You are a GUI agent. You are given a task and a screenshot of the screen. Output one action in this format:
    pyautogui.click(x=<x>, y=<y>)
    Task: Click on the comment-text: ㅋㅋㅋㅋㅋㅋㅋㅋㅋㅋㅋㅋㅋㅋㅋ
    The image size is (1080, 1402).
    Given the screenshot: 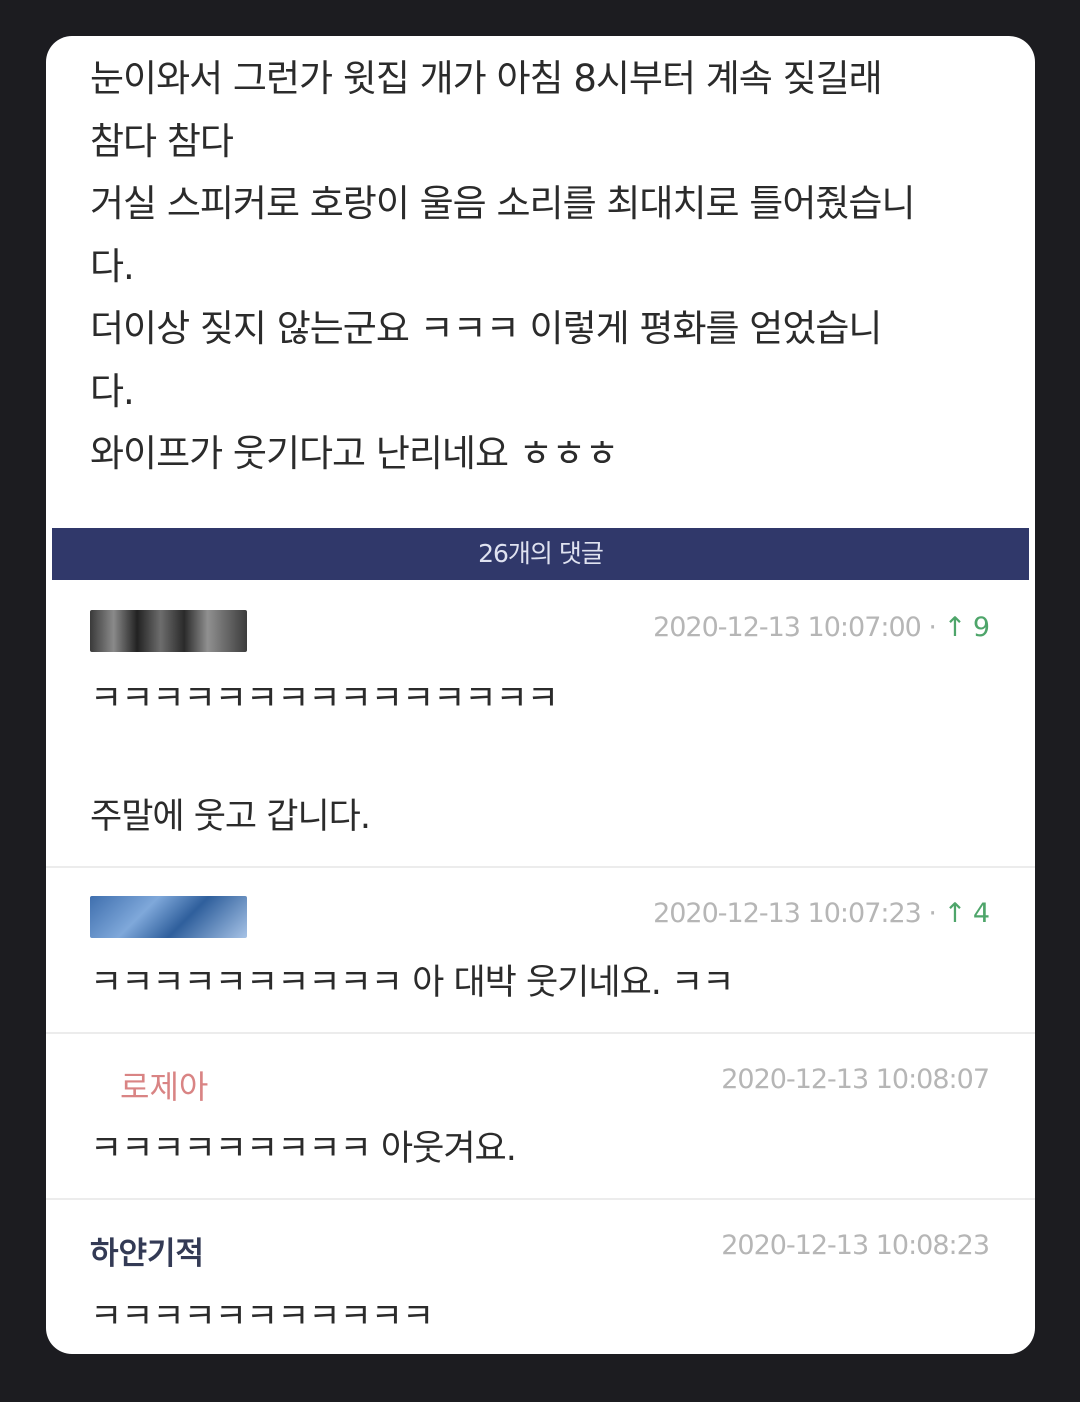 What is the action you would take?
    pyautogui.click(x=324, y=699)
    